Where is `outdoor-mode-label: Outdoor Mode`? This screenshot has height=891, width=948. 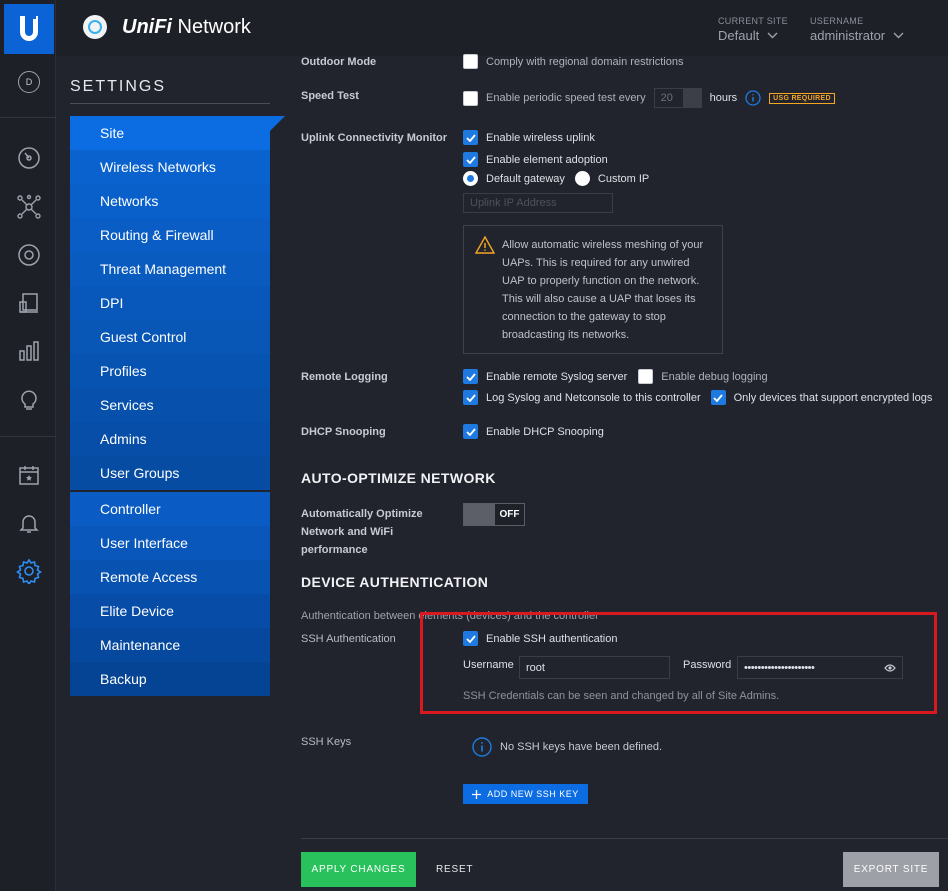 outdoor-mode-label: Outdoor Mode is located at coordinates (339, 62).